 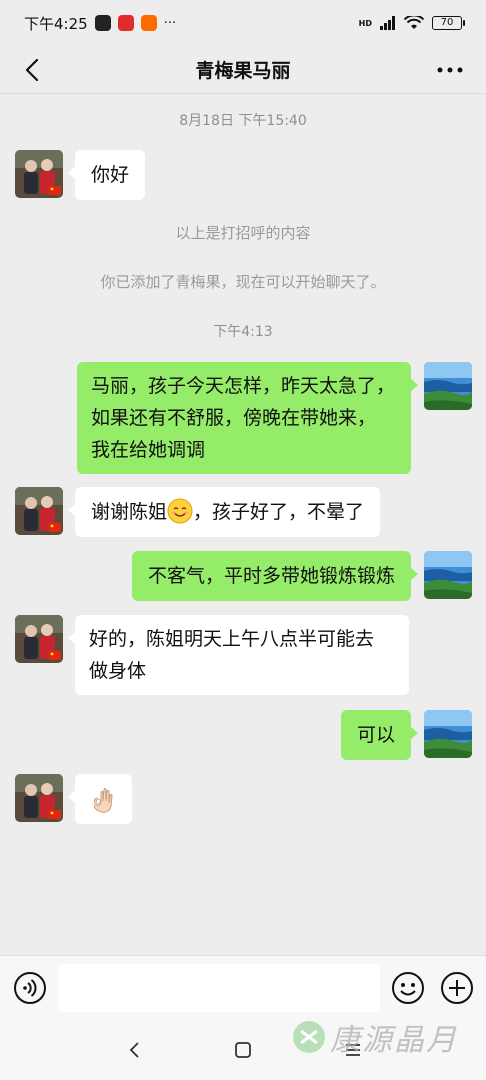 What do you see at coordinates (309, 1037) in the screenshot?
I see `watermark-logo` at bounding box center [309, 1037].